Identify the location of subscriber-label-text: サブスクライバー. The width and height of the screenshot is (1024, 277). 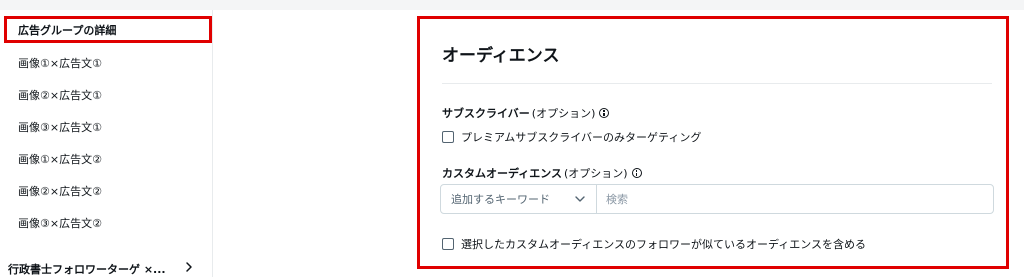
(486, 113).